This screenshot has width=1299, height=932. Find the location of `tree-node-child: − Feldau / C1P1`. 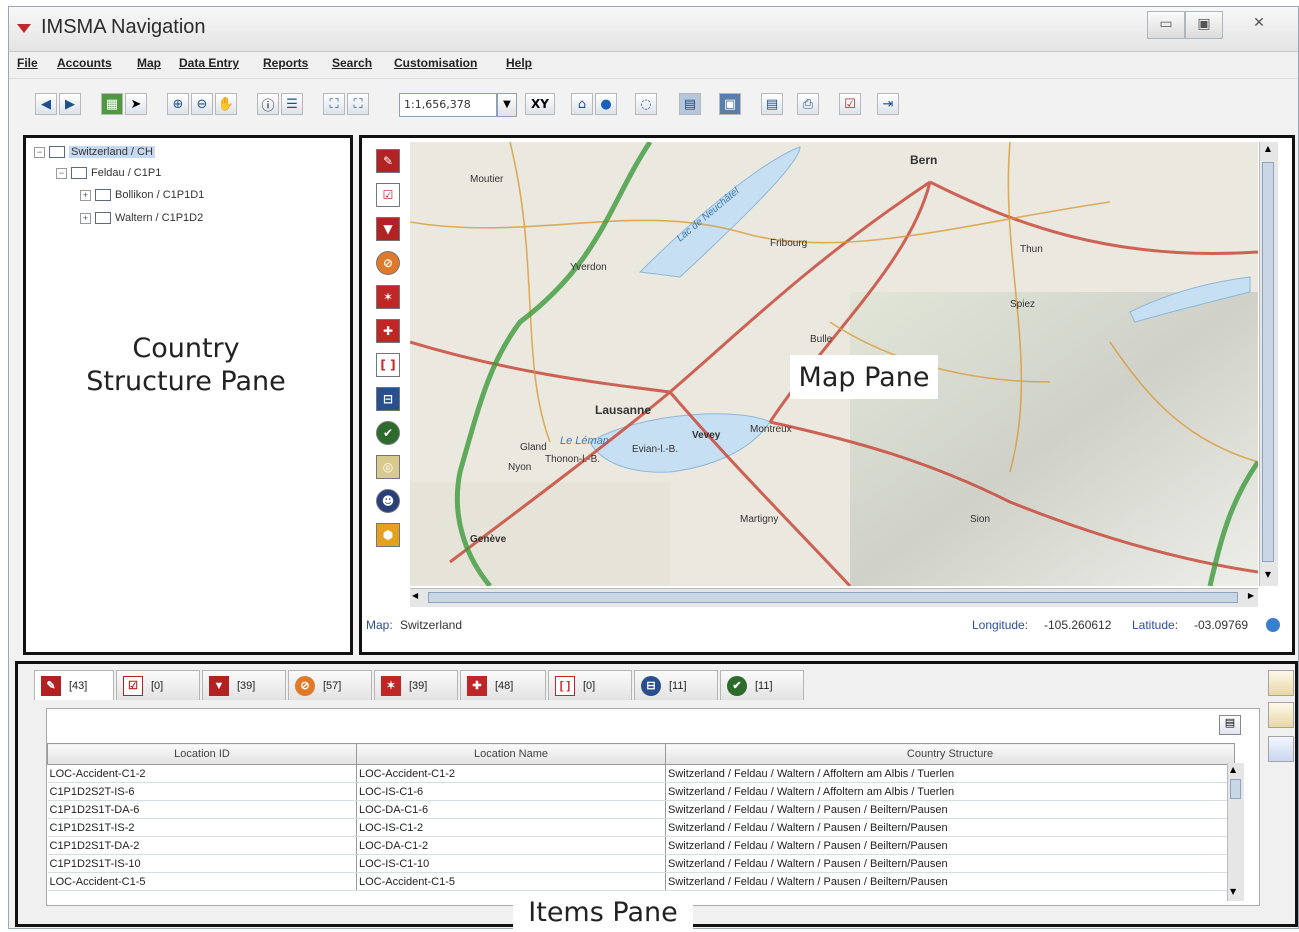

tree-node-child: − Feldau / C1P1 is located at coordinates (108, 173).